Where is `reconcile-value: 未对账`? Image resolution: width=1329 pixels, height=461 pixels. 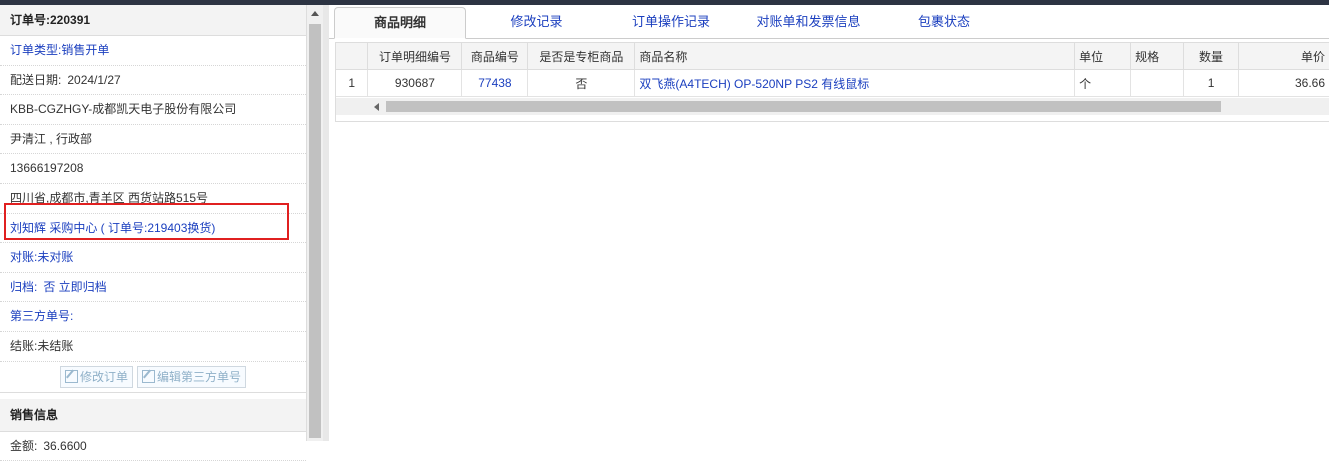
reconcile-value: 未对账 is located at coordinates (55, 257).